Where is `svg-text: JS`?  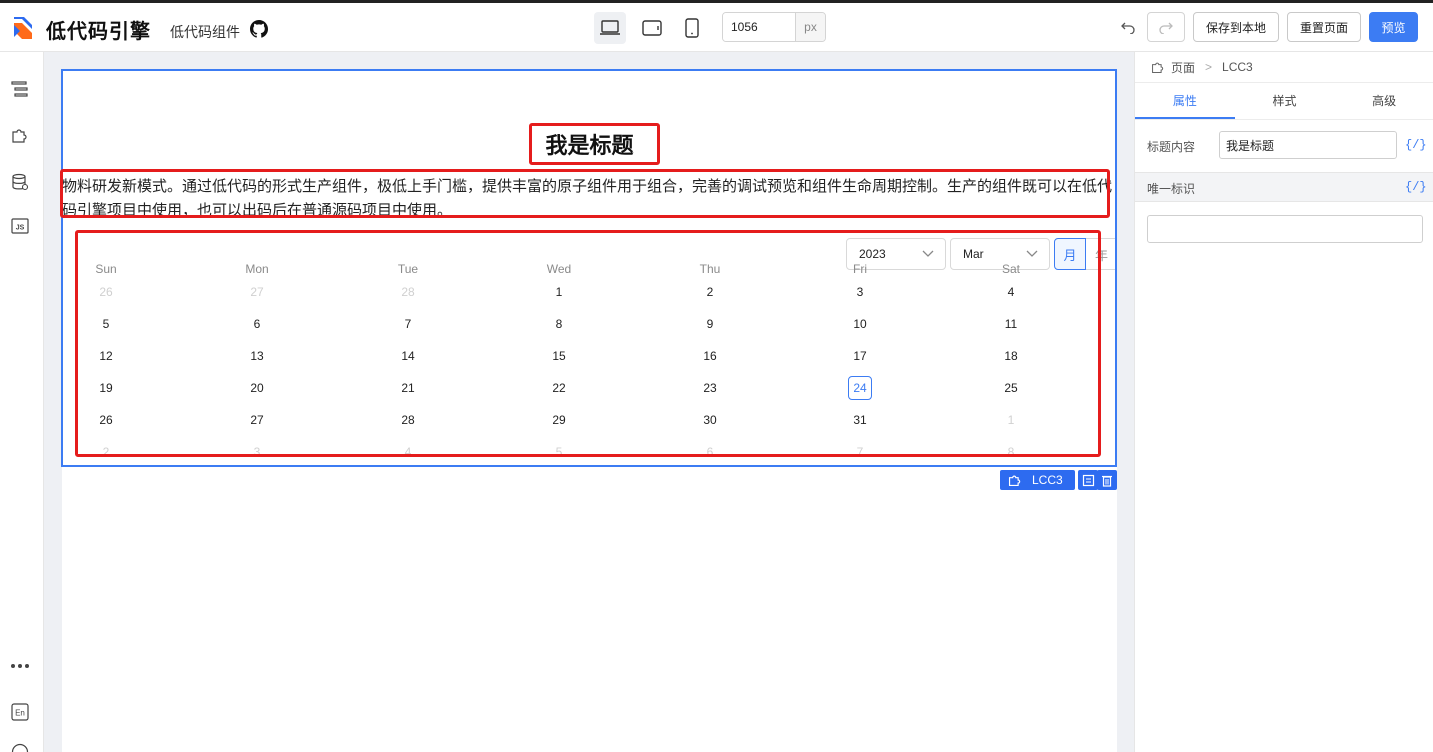 svg-text: JS is located at coordinates (20, 228).